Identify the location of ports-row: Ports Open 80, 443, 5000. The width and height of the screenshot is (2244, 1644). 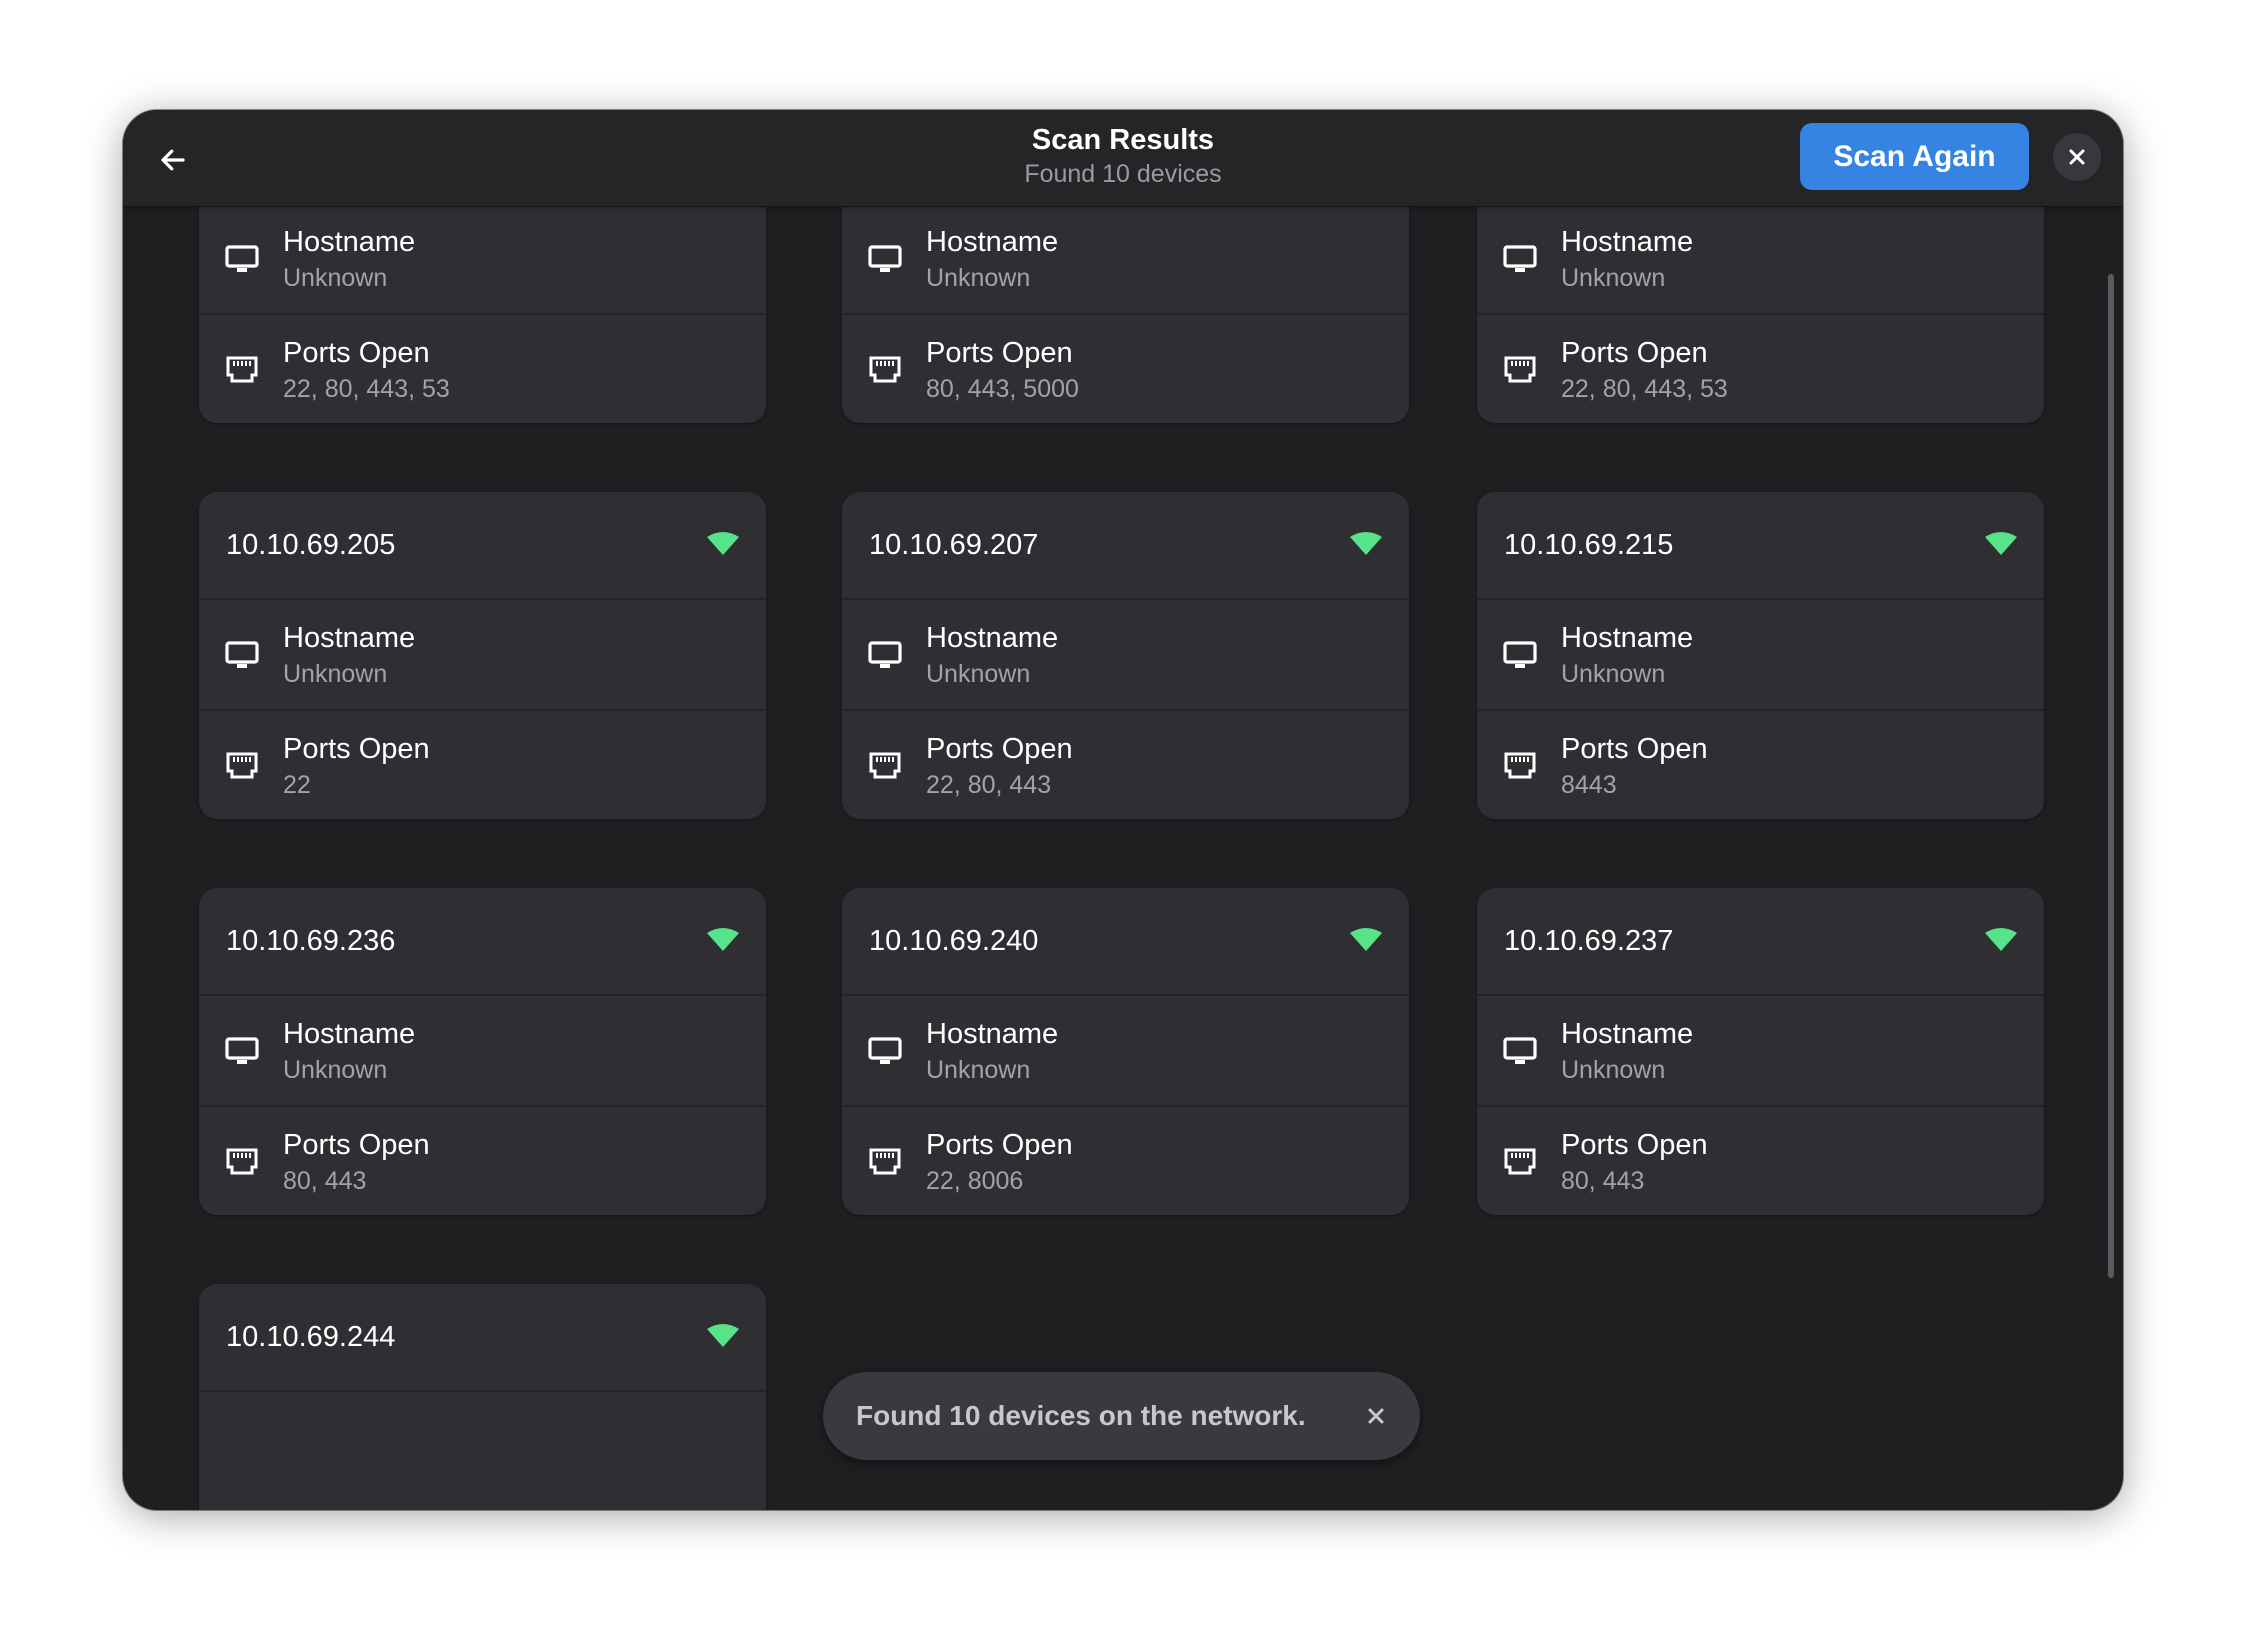
(1125, 367).